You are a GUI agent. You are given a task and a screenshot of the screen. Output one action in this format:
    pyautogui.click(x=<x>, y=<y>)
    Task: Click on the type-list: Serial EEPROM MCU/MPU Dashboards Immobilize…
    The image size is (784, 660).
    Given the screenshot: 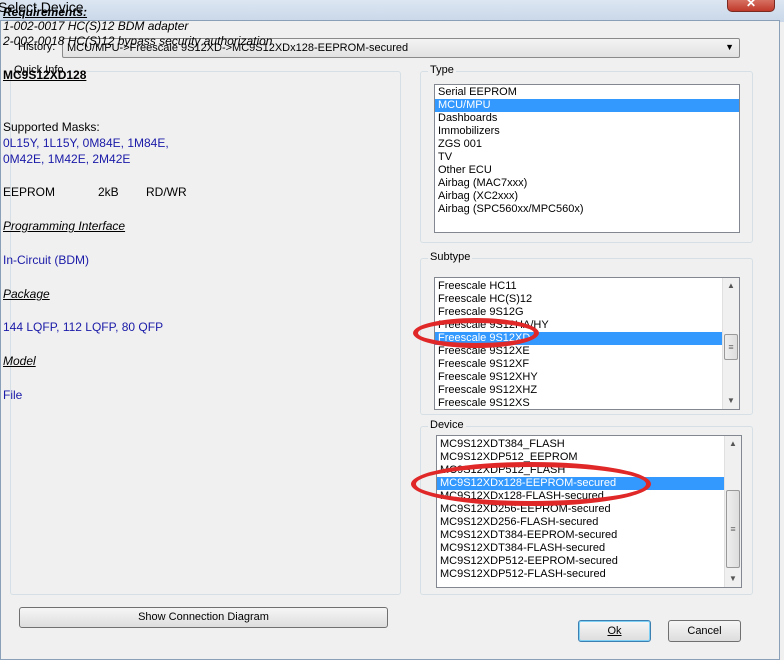 What is the action you would take?
    pyautogui.click(x=587, y=158)
    